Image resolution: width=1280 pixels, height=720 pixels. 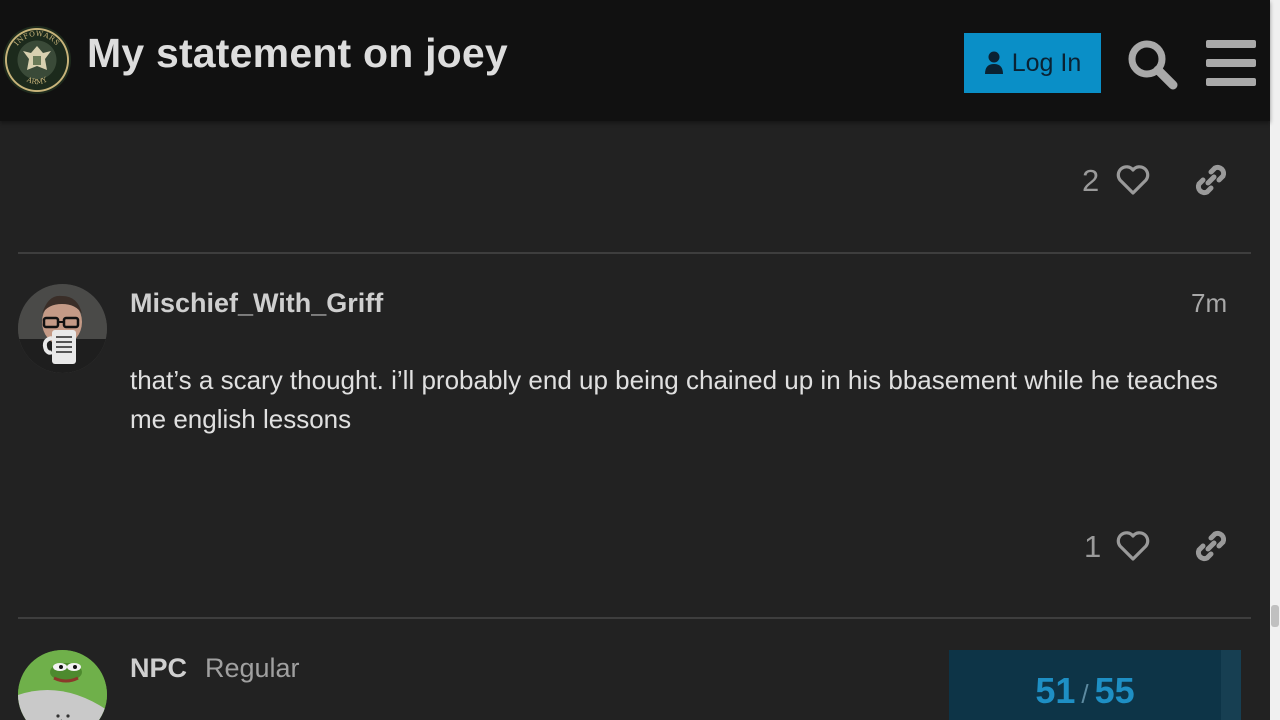 I want to click on scrollbar-thumb, so click(x=1275, y=616).